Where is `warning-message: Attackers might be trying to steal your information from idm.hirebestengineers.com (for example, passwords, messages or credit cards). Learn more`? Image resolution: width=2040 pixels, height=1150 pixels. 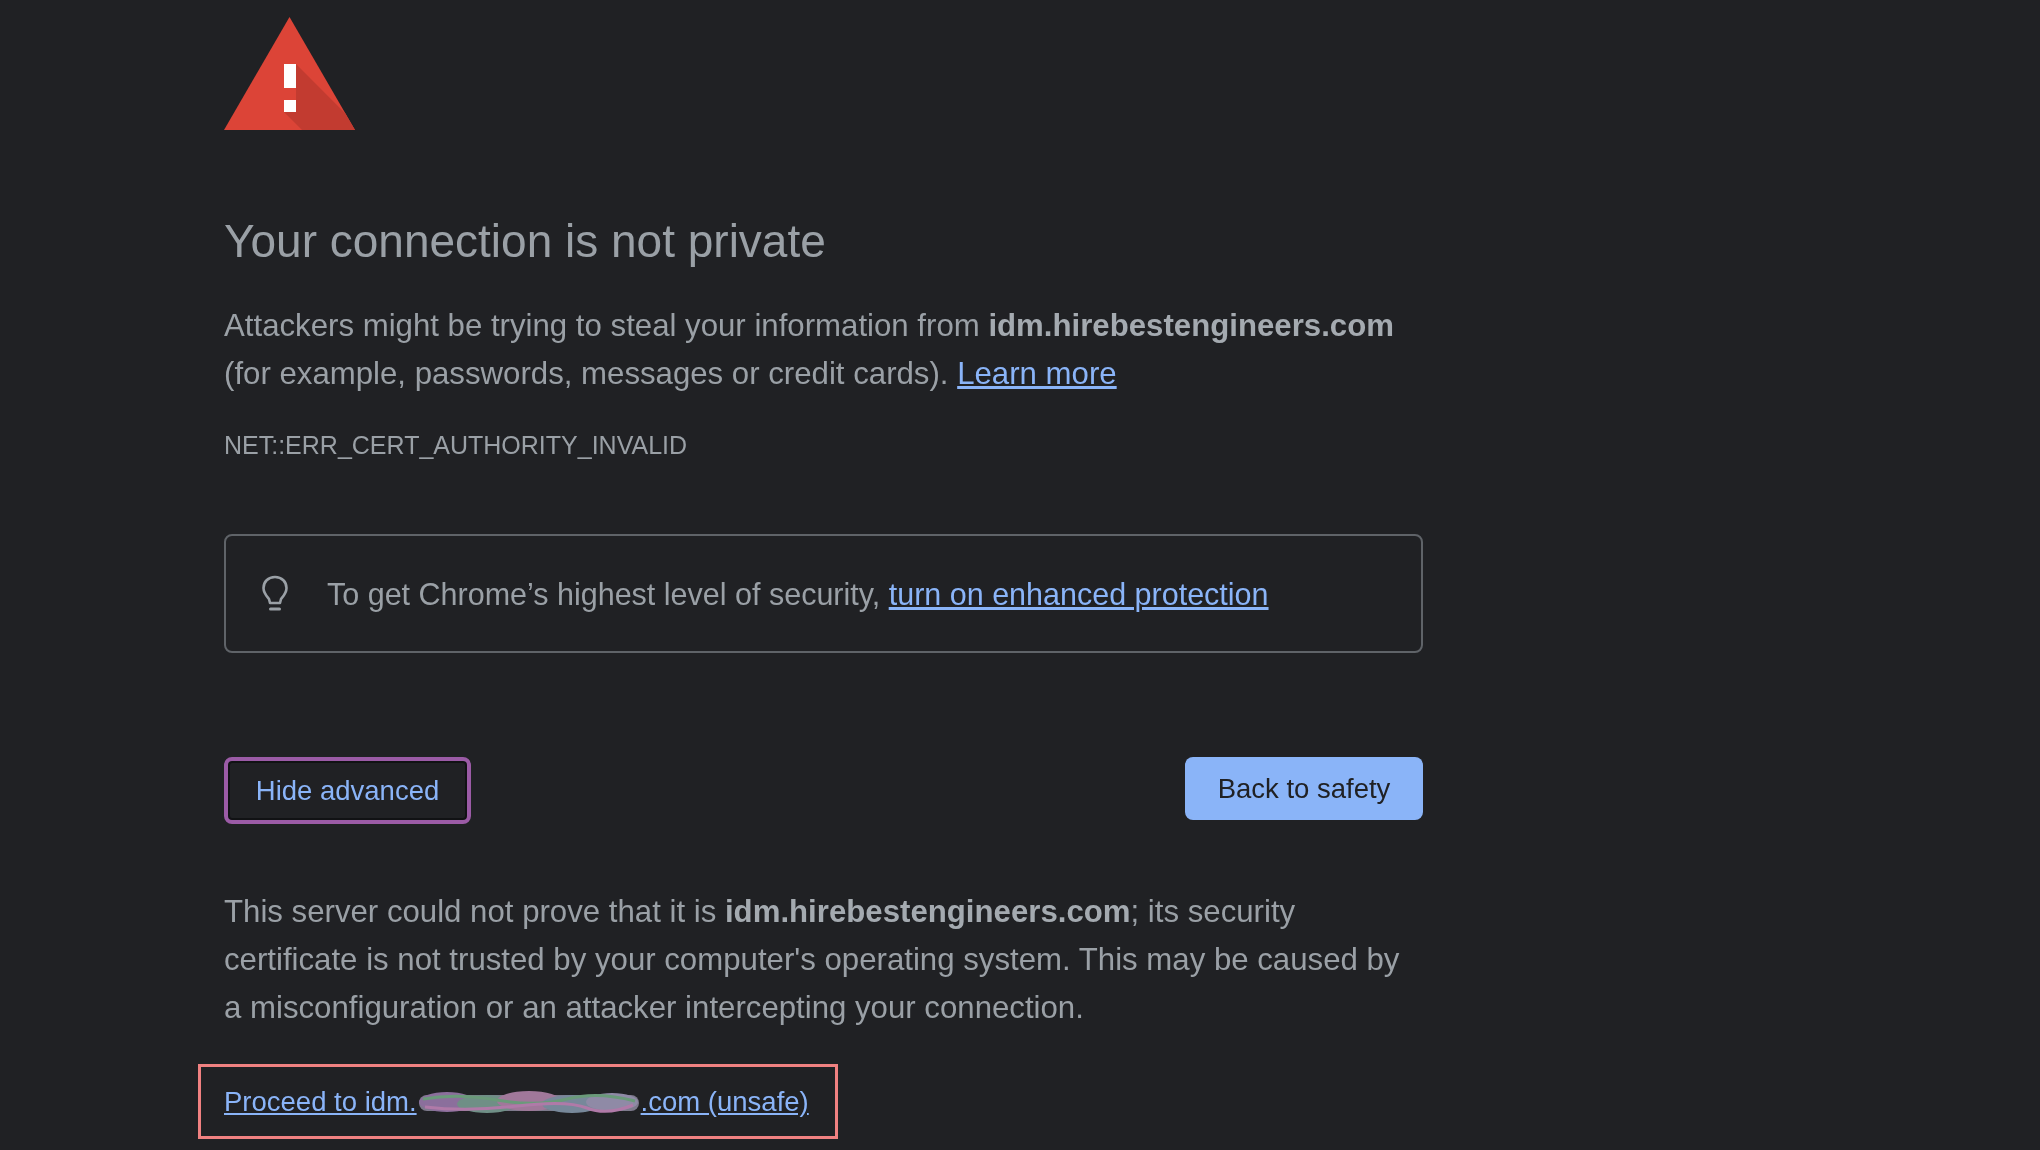
warning-message: Attackers might be trying to steal your information from idm.hirebestengineers.com (for example, passwords, messages or credit cards). Learn more is located at coordinates (809, 350).